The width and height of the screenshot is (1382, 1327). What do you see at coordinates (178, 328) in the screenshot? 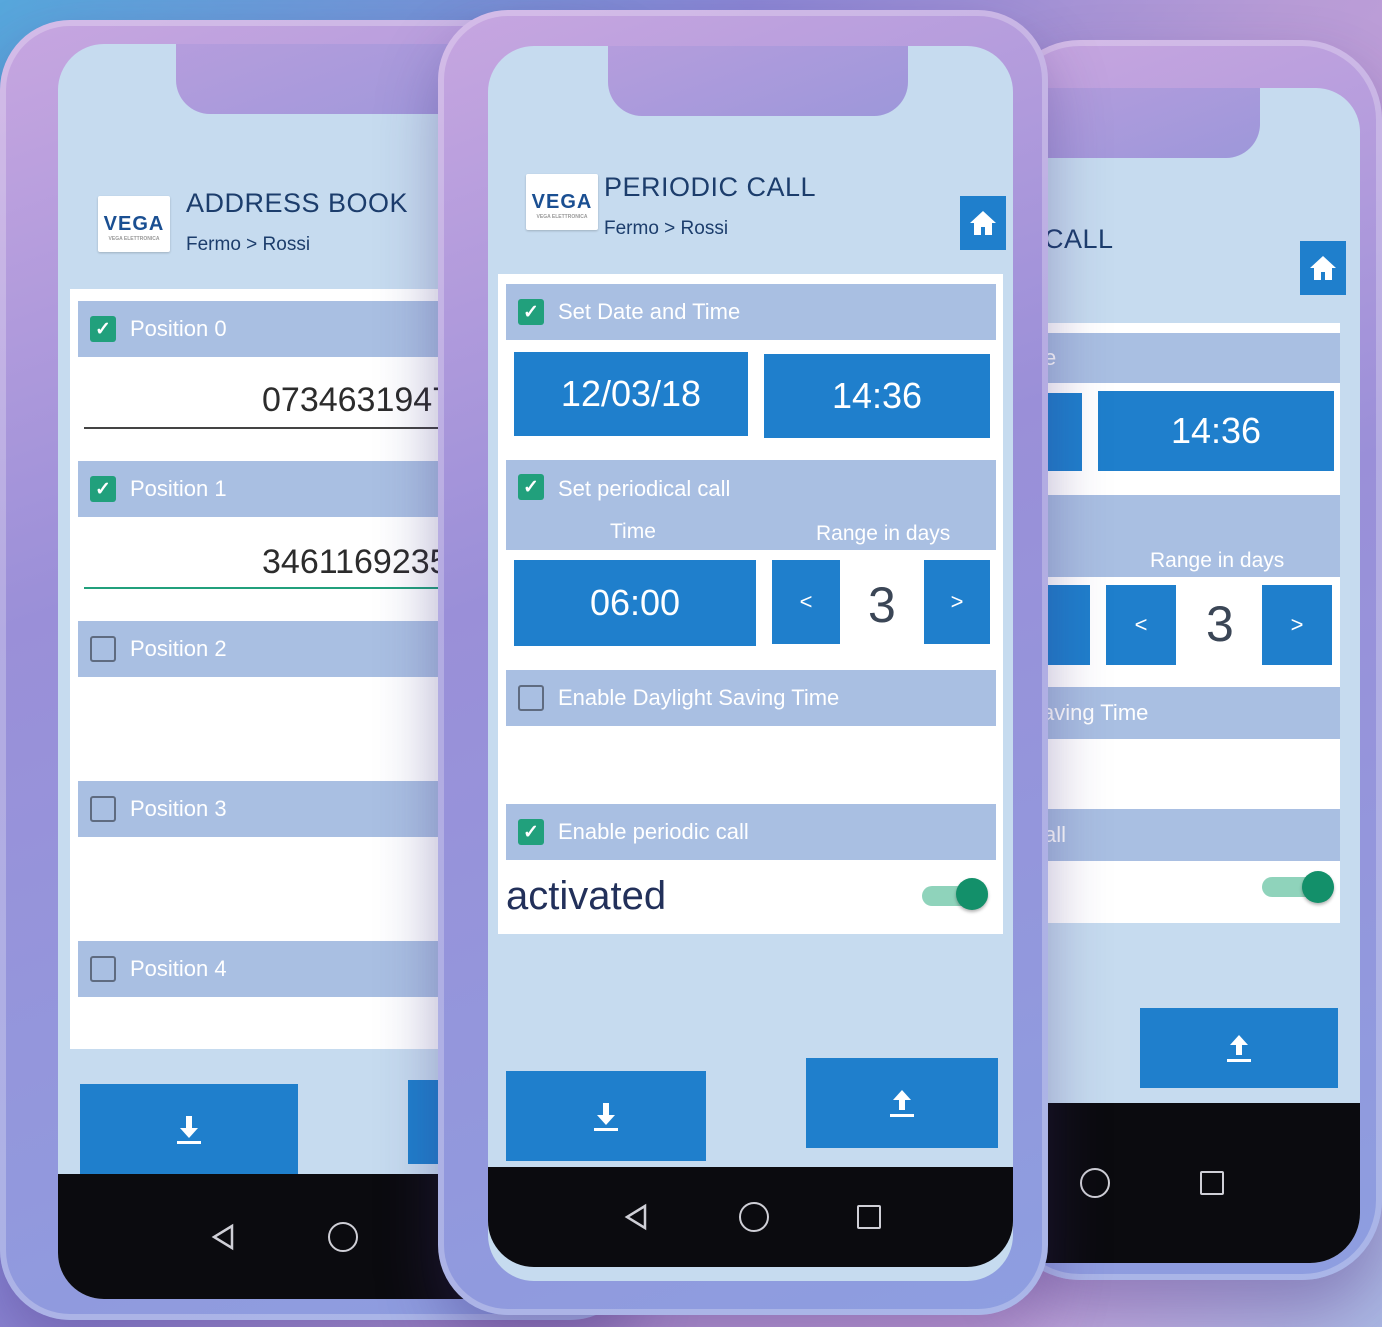
I see `position-0-label: Position 0` at bounding box center [178, 328].